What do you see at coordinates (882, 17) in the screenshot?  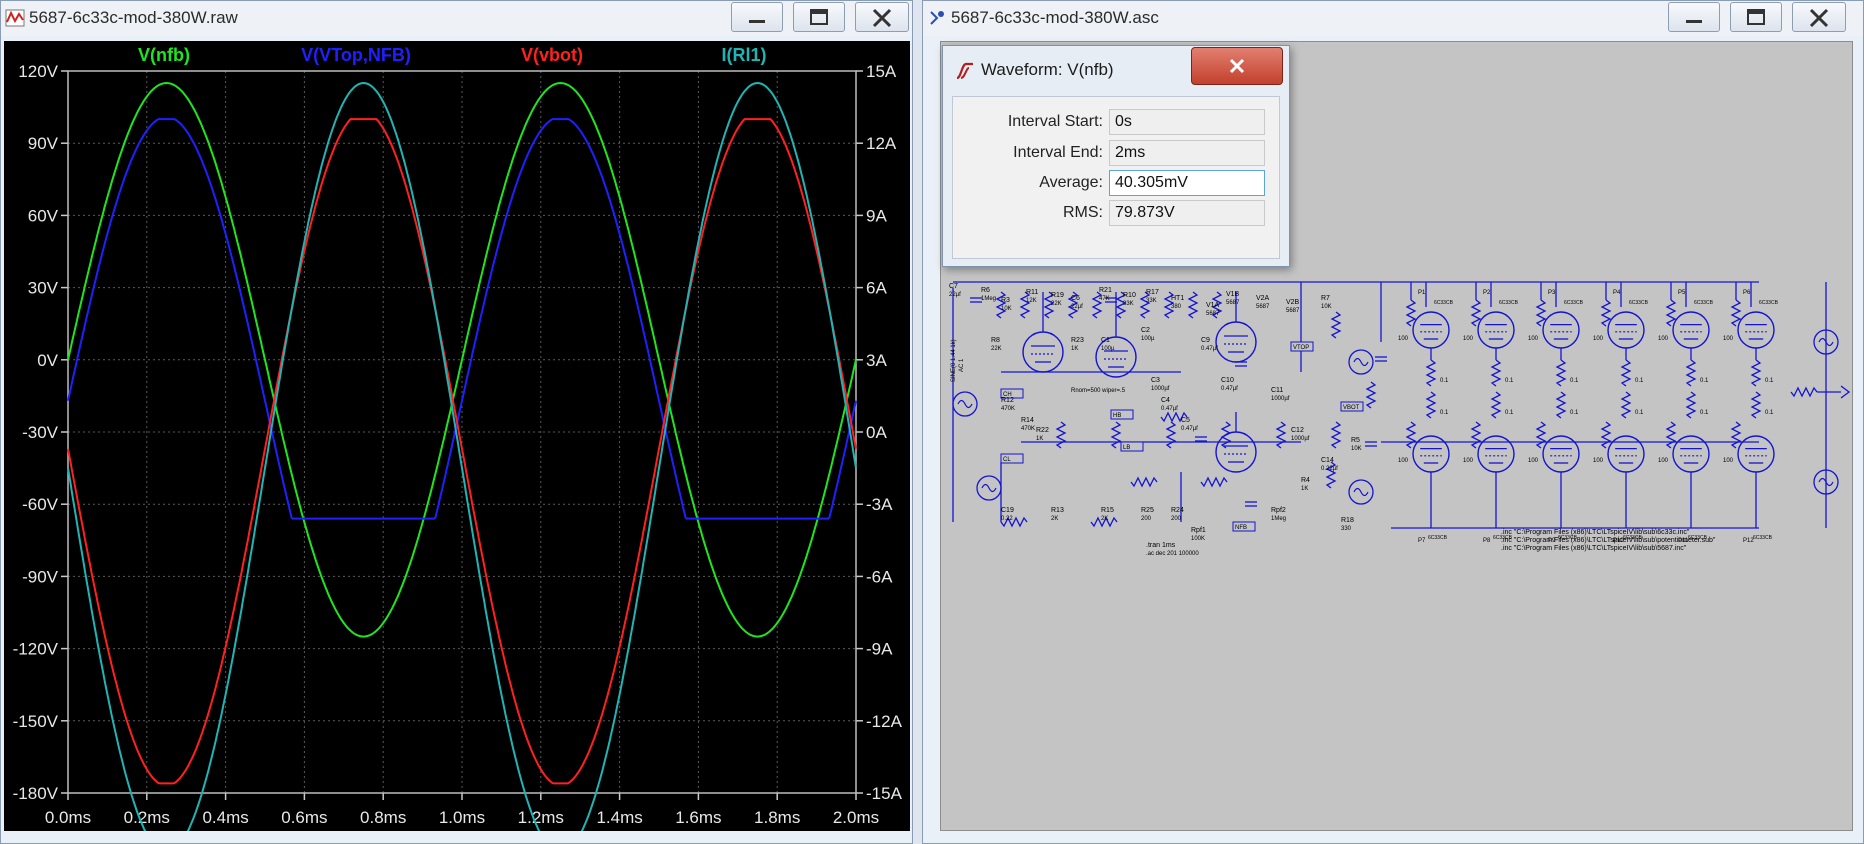 I see `close-button` at bounding box center [882, 17].